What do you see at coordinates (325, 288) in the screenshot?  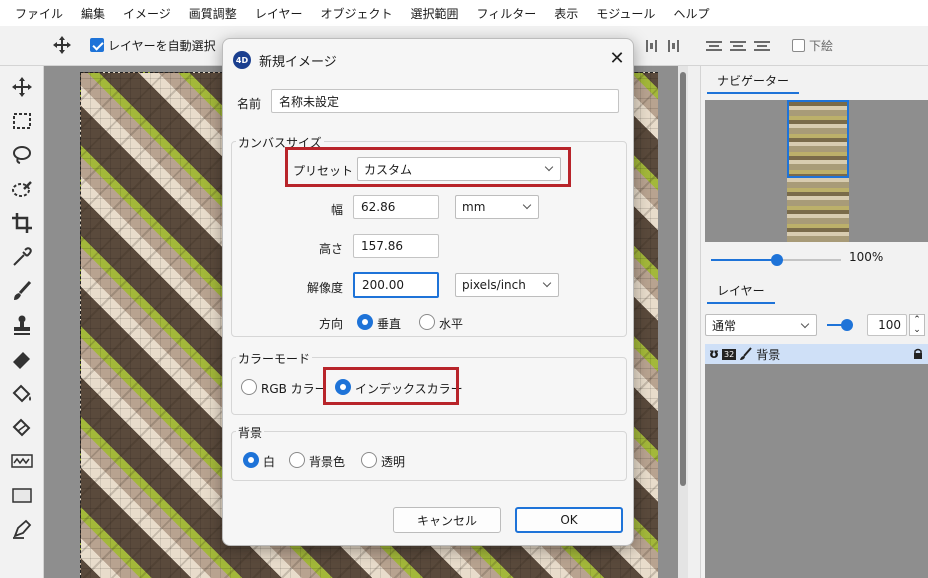 I see `resolution-label: 解像度` at bounding box center [325, 288].